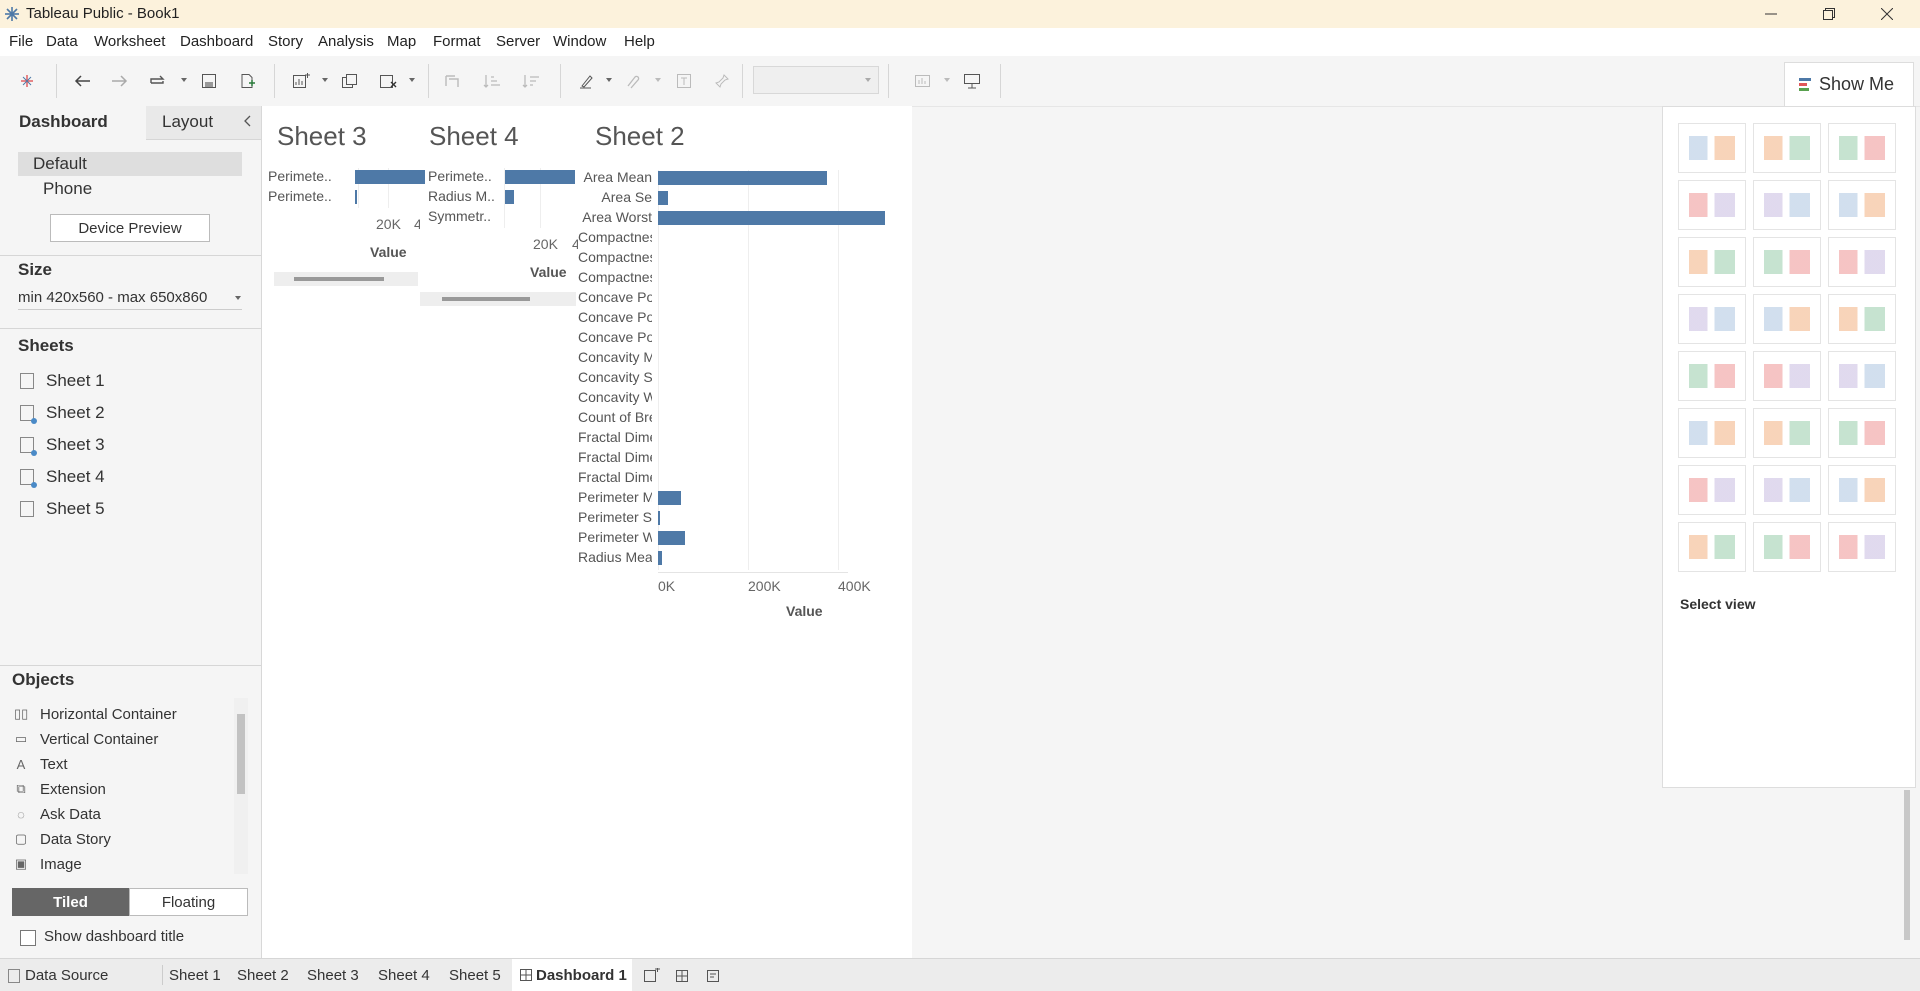 The image size is (1920, 991). What do you see at coordinates (401, 41) in the screenshot?
I see `menu-map: Map` at bounding box center [401, 41].